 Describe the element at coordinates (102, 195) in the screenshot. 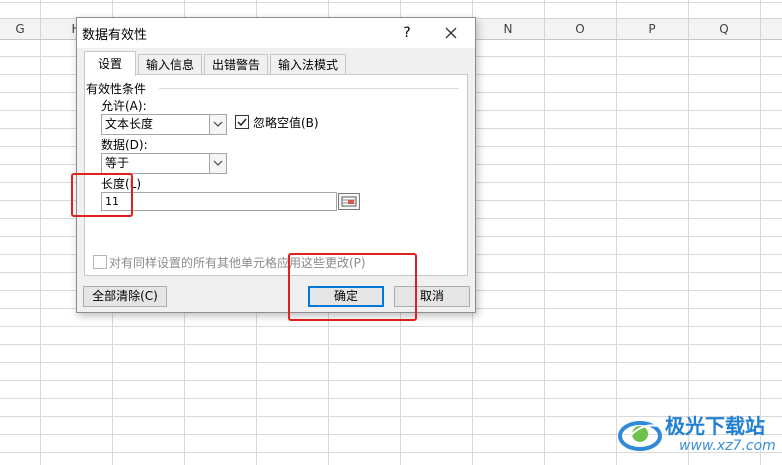

I see `annotation-box-length` at that location.